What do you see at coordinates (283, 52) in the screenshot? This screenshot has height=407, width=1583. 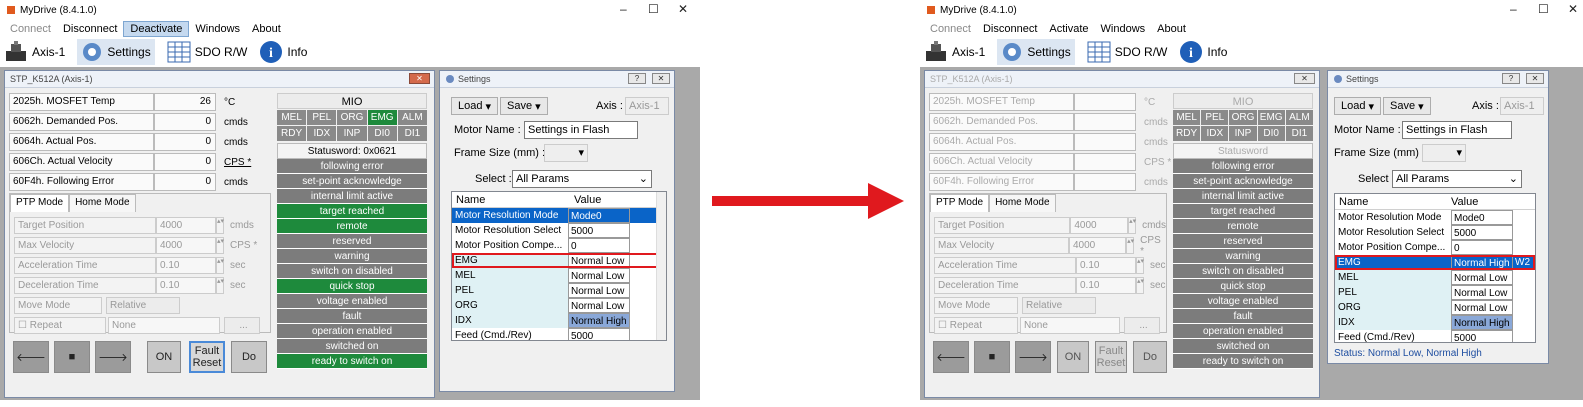 I see `info-button: i Info` at bounding box center [283, 52].